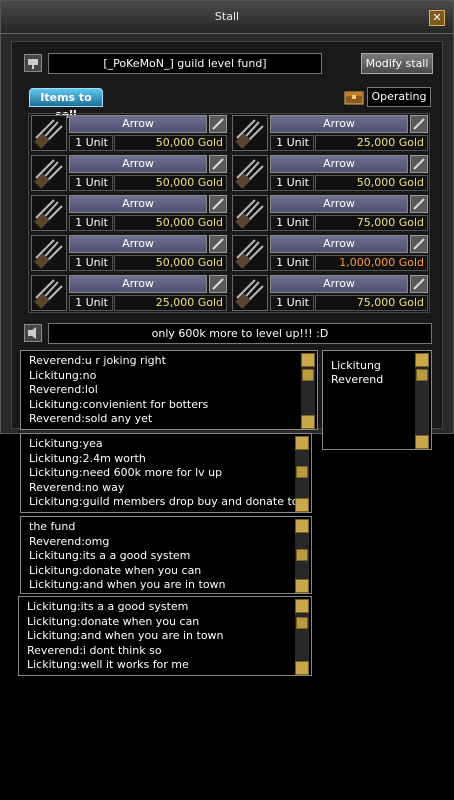 The height and width of the screenshot is (800, 454). What do you see at coordinates (63, 375) in the screenshot?
I see `chat-line: Lickitung:no` at bounding box center [63, 375].